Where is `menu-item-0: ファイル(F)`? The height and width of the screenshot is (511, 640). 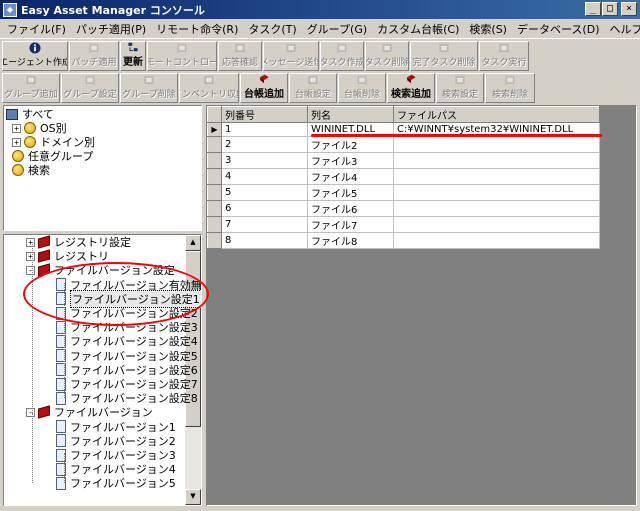
menu-item-0: ファイル(F) is located at coordinates (36, 29).